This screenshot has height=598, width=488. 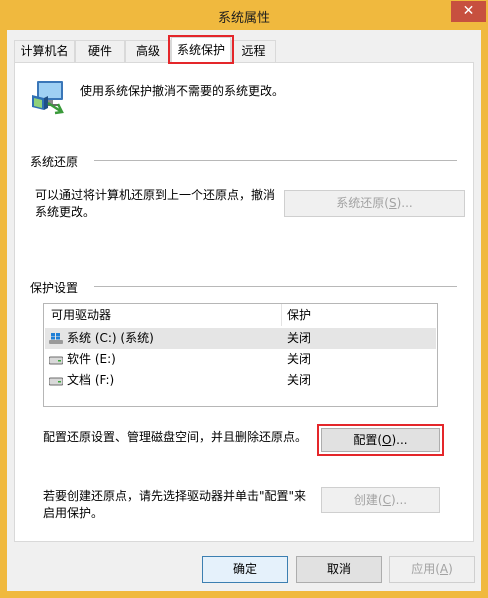 I want to click on system-restore-description-line2: 系统更改。, so click(x=65, y=212).